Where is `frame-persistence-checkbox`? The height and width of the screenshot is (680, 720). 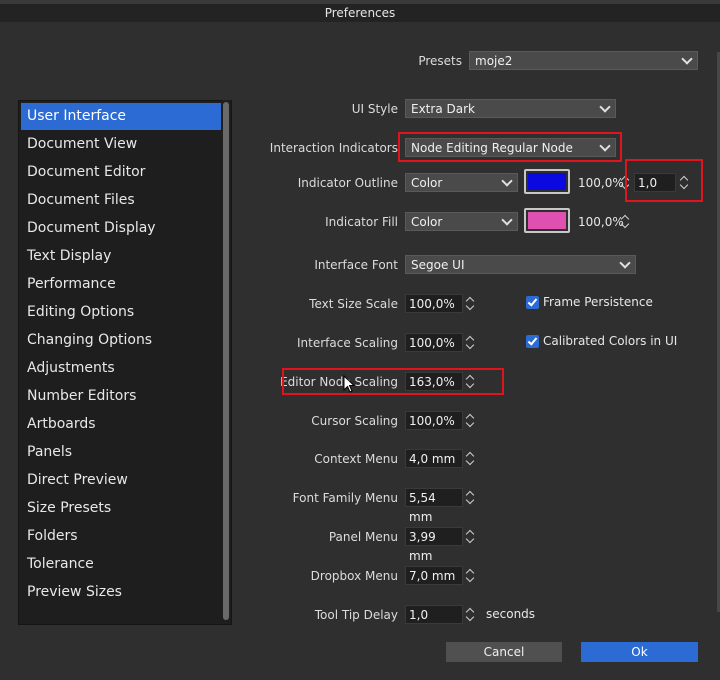
frame-persistence-checkbox is located at coordinates (532, 302).